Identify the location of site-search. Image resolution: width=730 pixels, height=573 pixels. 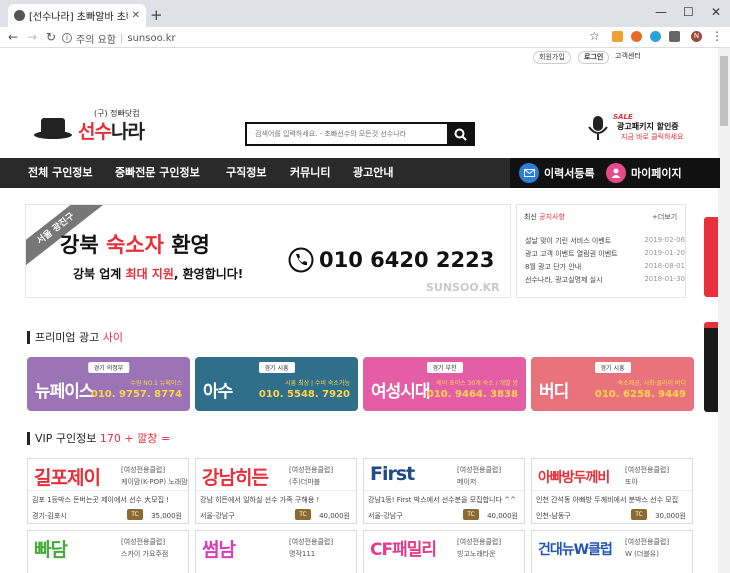
(360, 134).